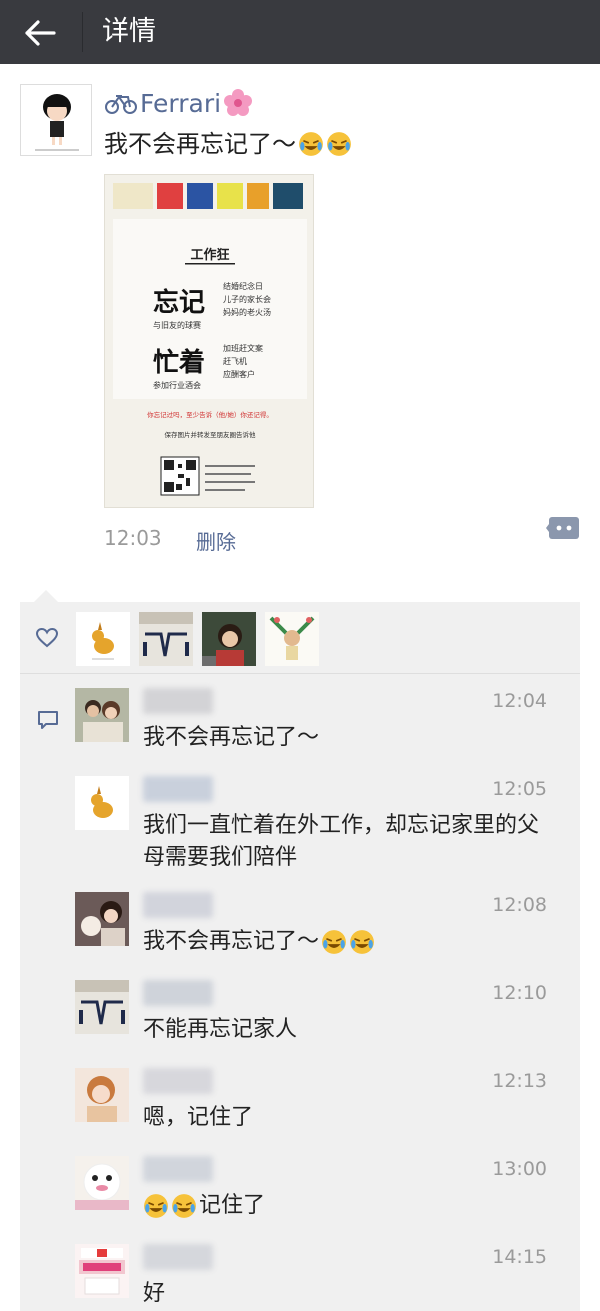 This screenshot has width=600, height=1311. Describe the element at coordinates (239, 374) in the screenshot. I see `poster-list-2-c: 应酬客户` at that location.